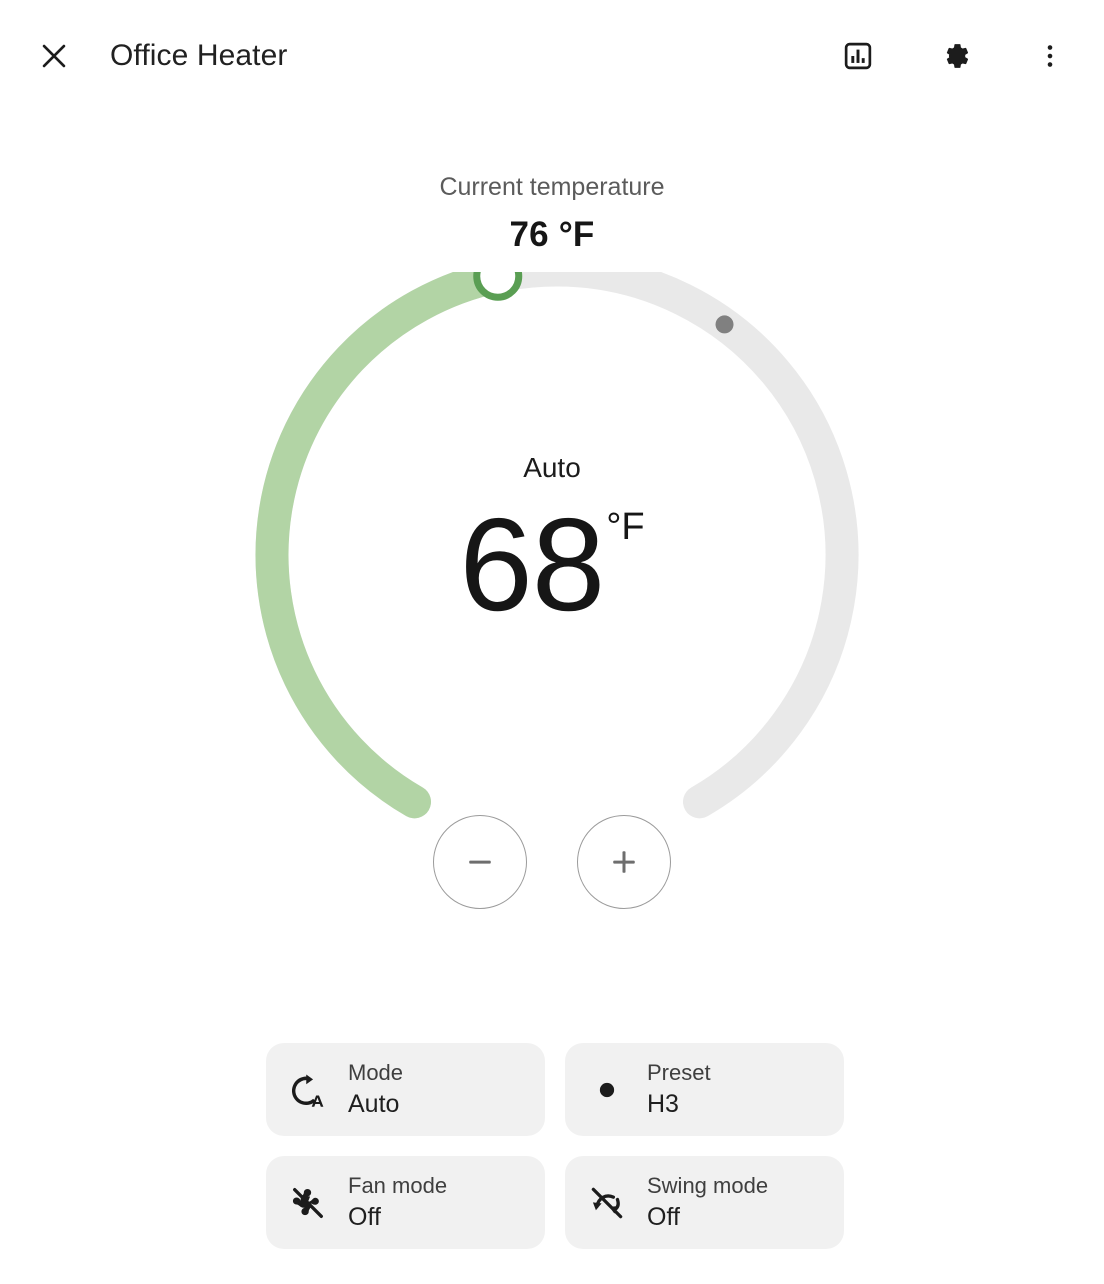  I want to click on current-temperature-block: Current temperature 76 °F, so click(552, 213).